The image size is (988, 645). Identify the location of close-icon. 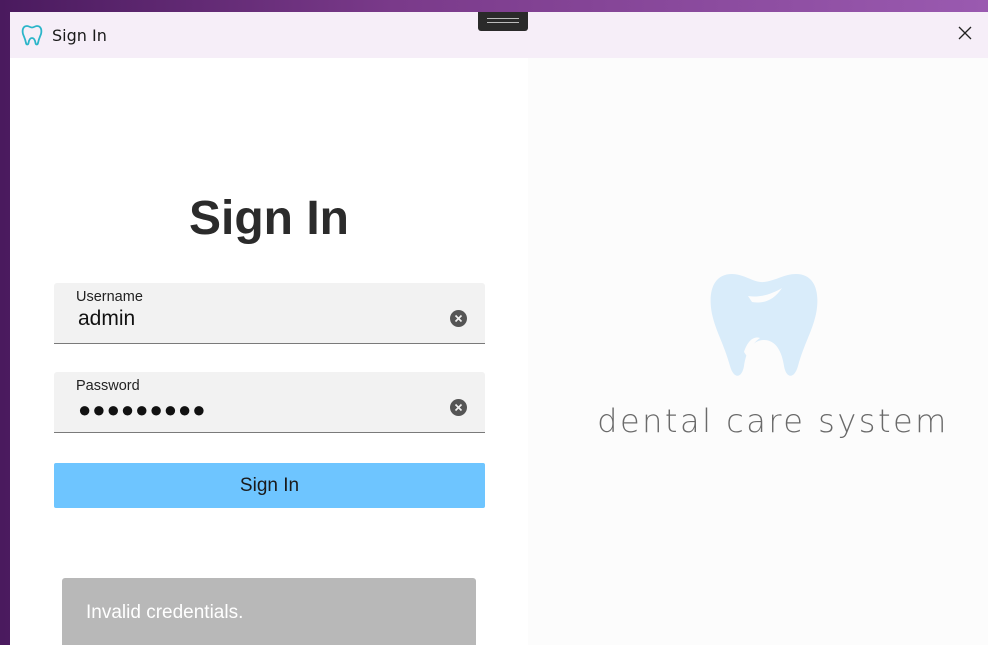
(965, 35).